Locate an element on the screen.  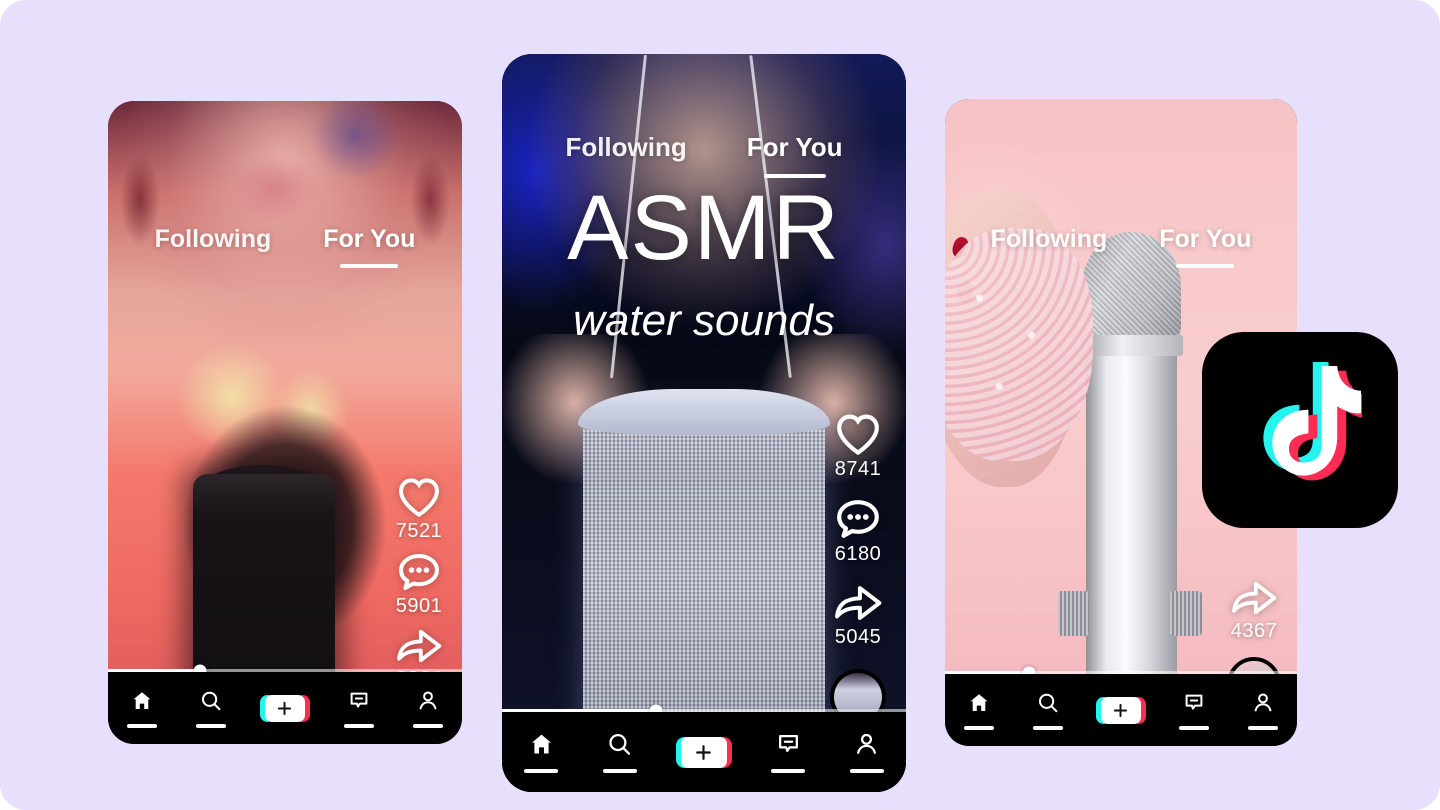
like-count: 7521 is located at coordinates (419, 531).